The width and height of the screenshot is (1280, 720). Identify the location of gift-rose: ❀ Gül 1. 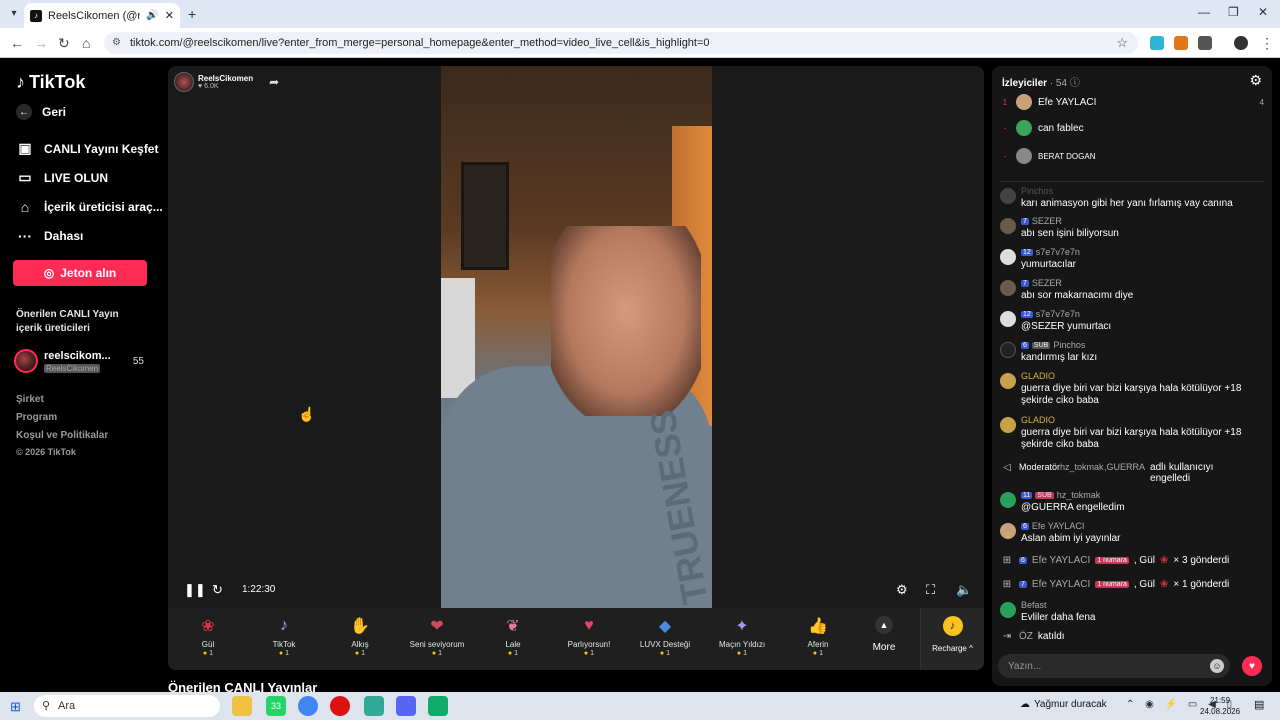
(208, 635).